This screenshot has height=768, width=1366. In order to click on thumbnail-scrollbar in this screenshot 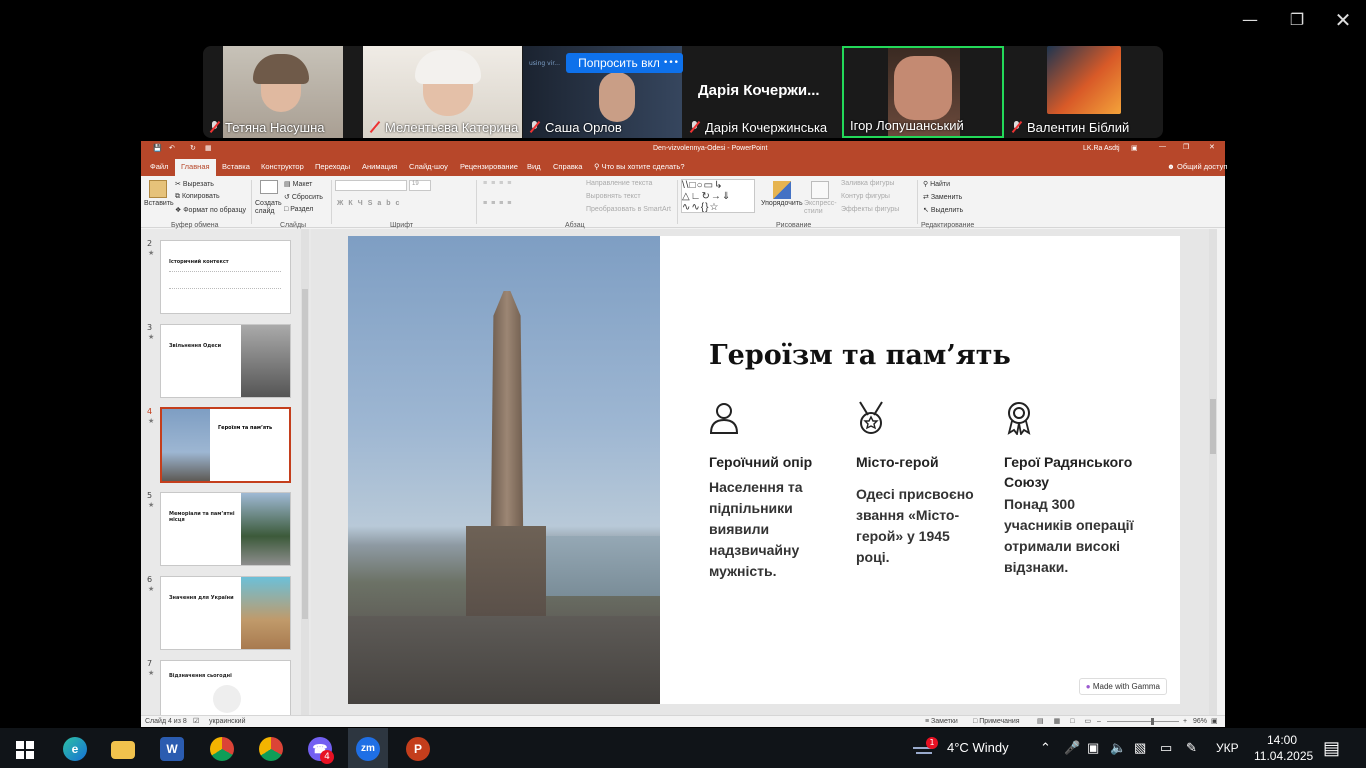, I will do `click(305, 472)`.